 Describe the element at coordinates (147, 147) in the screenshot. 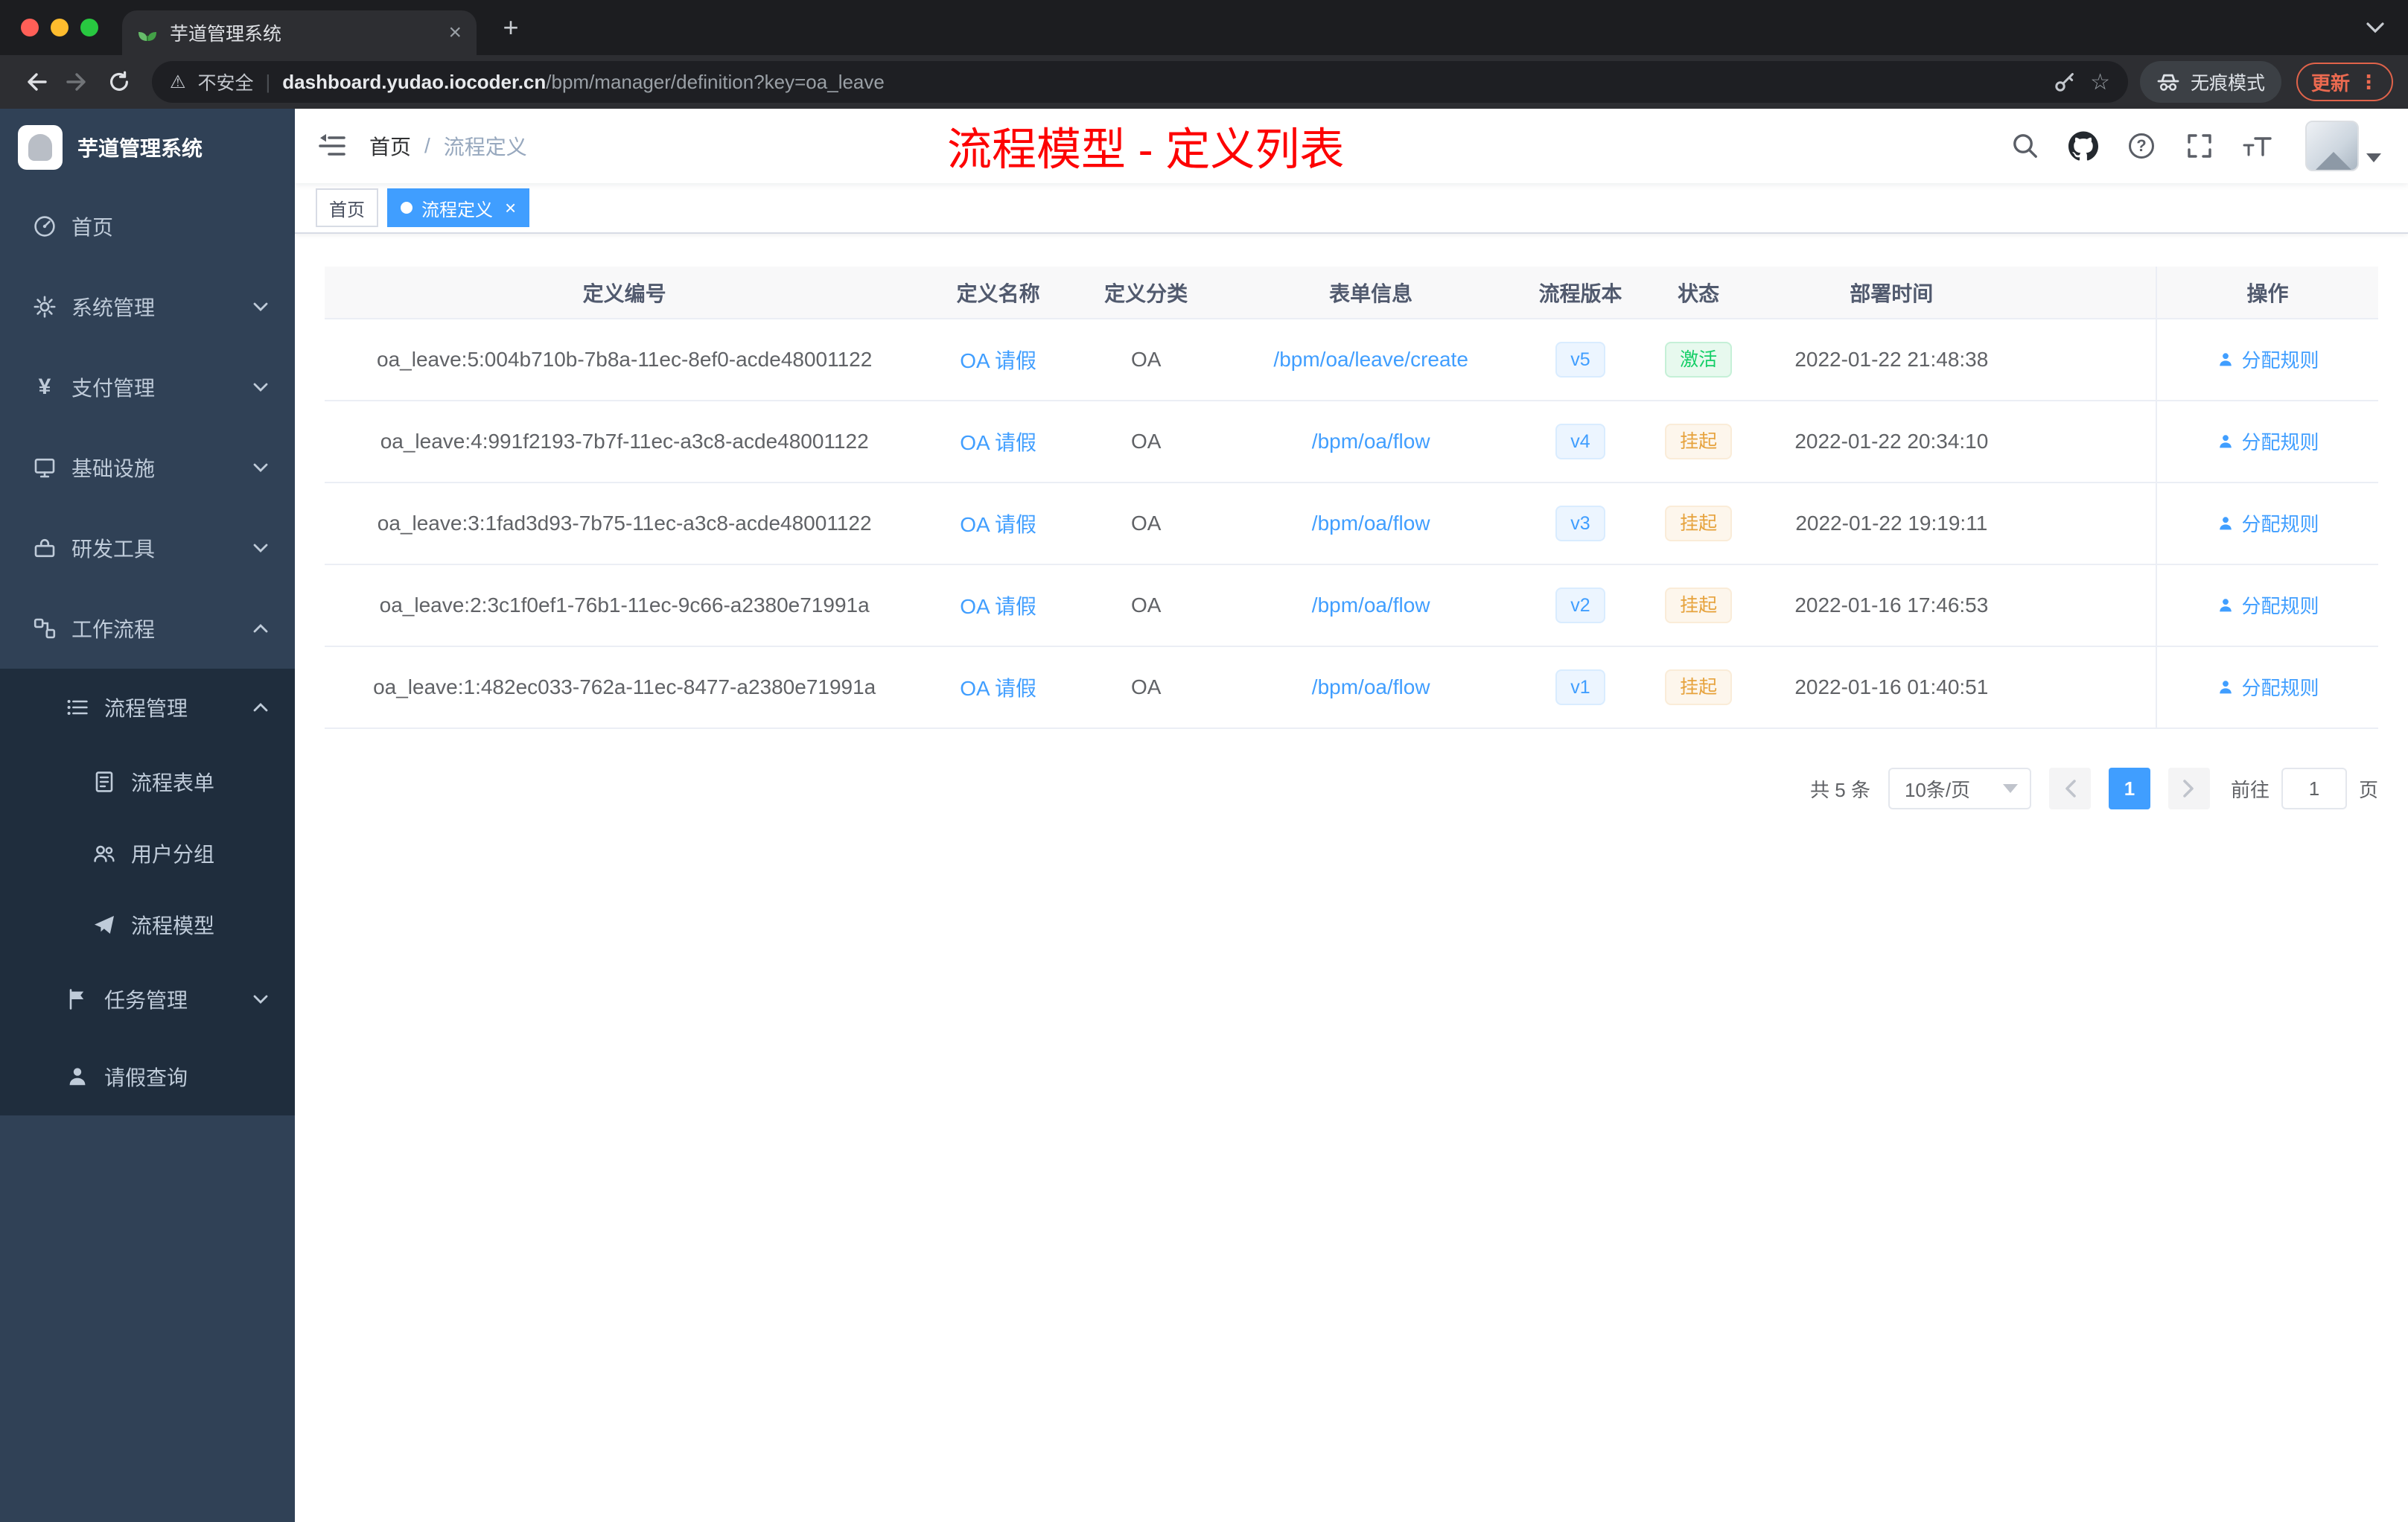

I see `sidebar-logo-row: 芋道管理系统` at that location.